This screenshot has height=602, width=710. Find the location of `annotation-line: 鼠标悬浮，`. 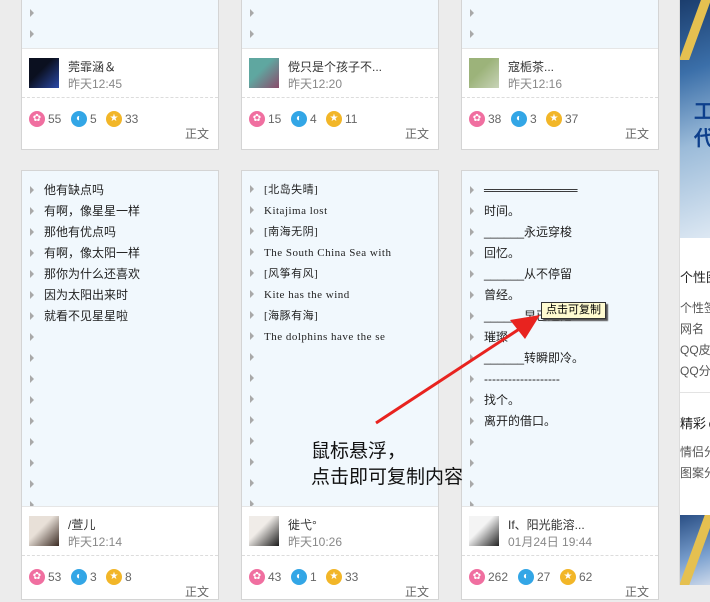

annotation-line: 鼠标悬浮， is located at coordinates (359, 451).